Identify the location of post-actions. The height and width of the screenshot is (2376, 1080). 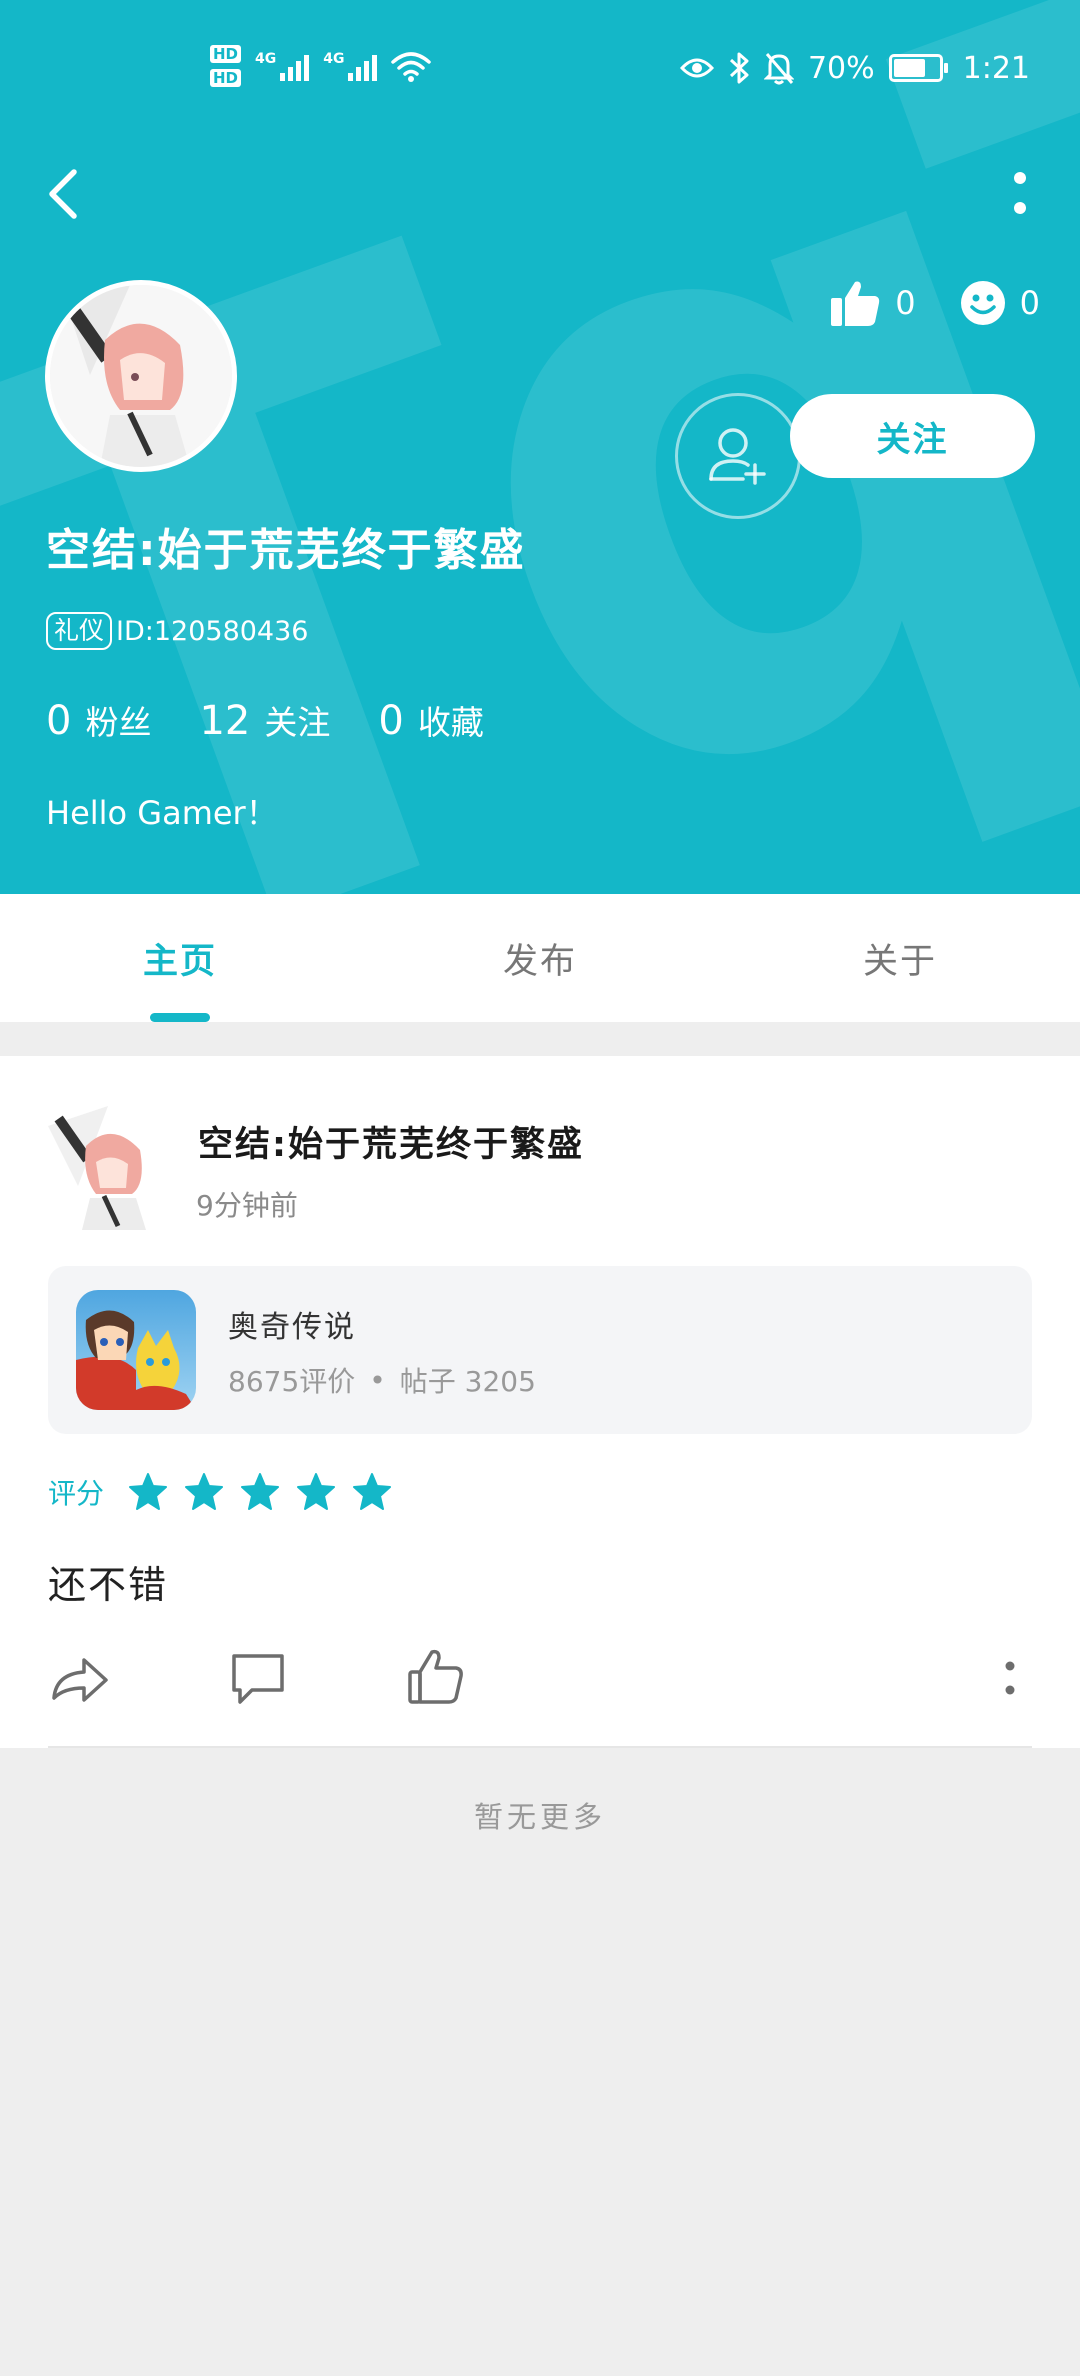
(540, 1681).